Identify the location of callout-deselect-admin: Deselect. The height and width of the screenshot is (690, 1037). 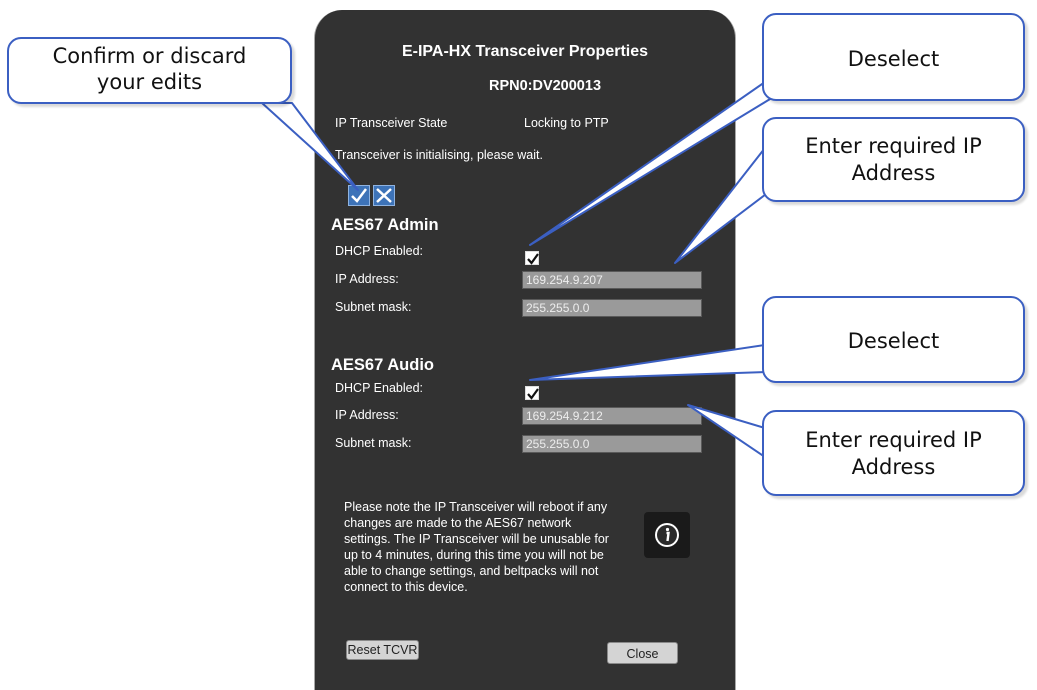
(893, 57).